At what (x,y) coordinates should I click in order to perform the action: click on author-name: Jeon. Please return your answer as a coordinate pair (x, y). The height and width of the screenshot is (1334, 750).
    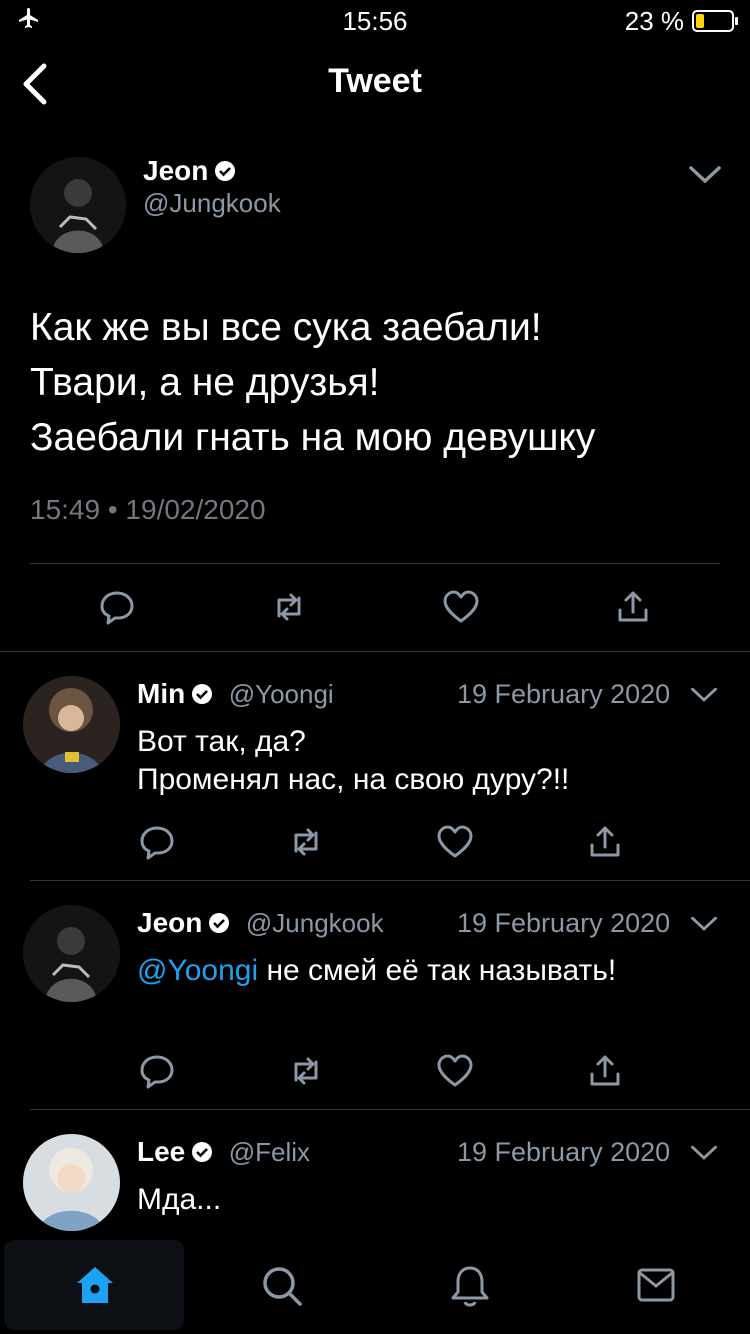
    Looking at the image, I should click on (189, 171).